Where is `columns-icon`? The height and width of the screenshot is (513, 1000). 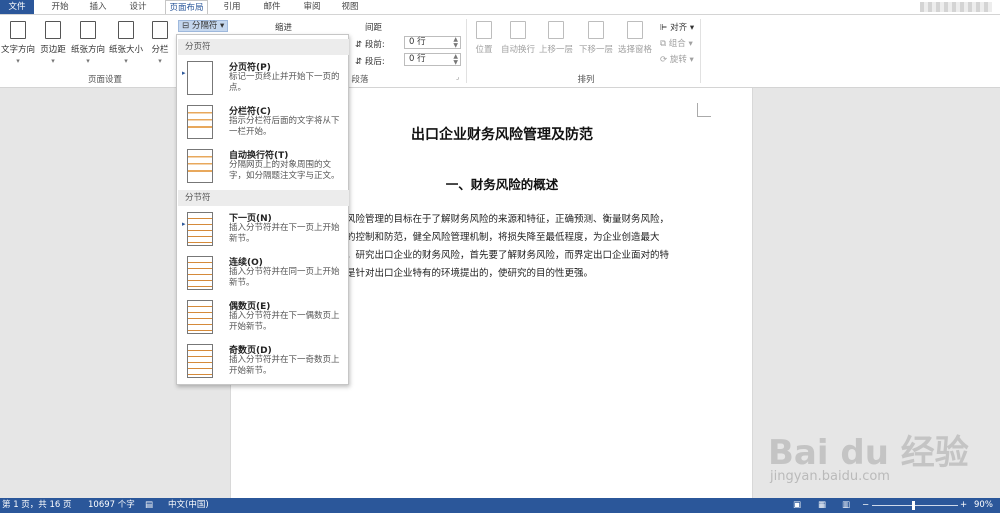 columns-icon is located at coordinates (160, 30).